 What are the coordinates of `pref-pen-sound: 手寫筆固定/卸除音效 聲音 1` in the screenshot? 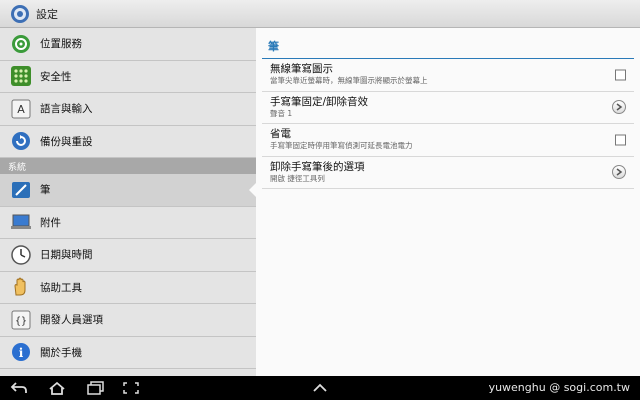 It's located at (448, 108).